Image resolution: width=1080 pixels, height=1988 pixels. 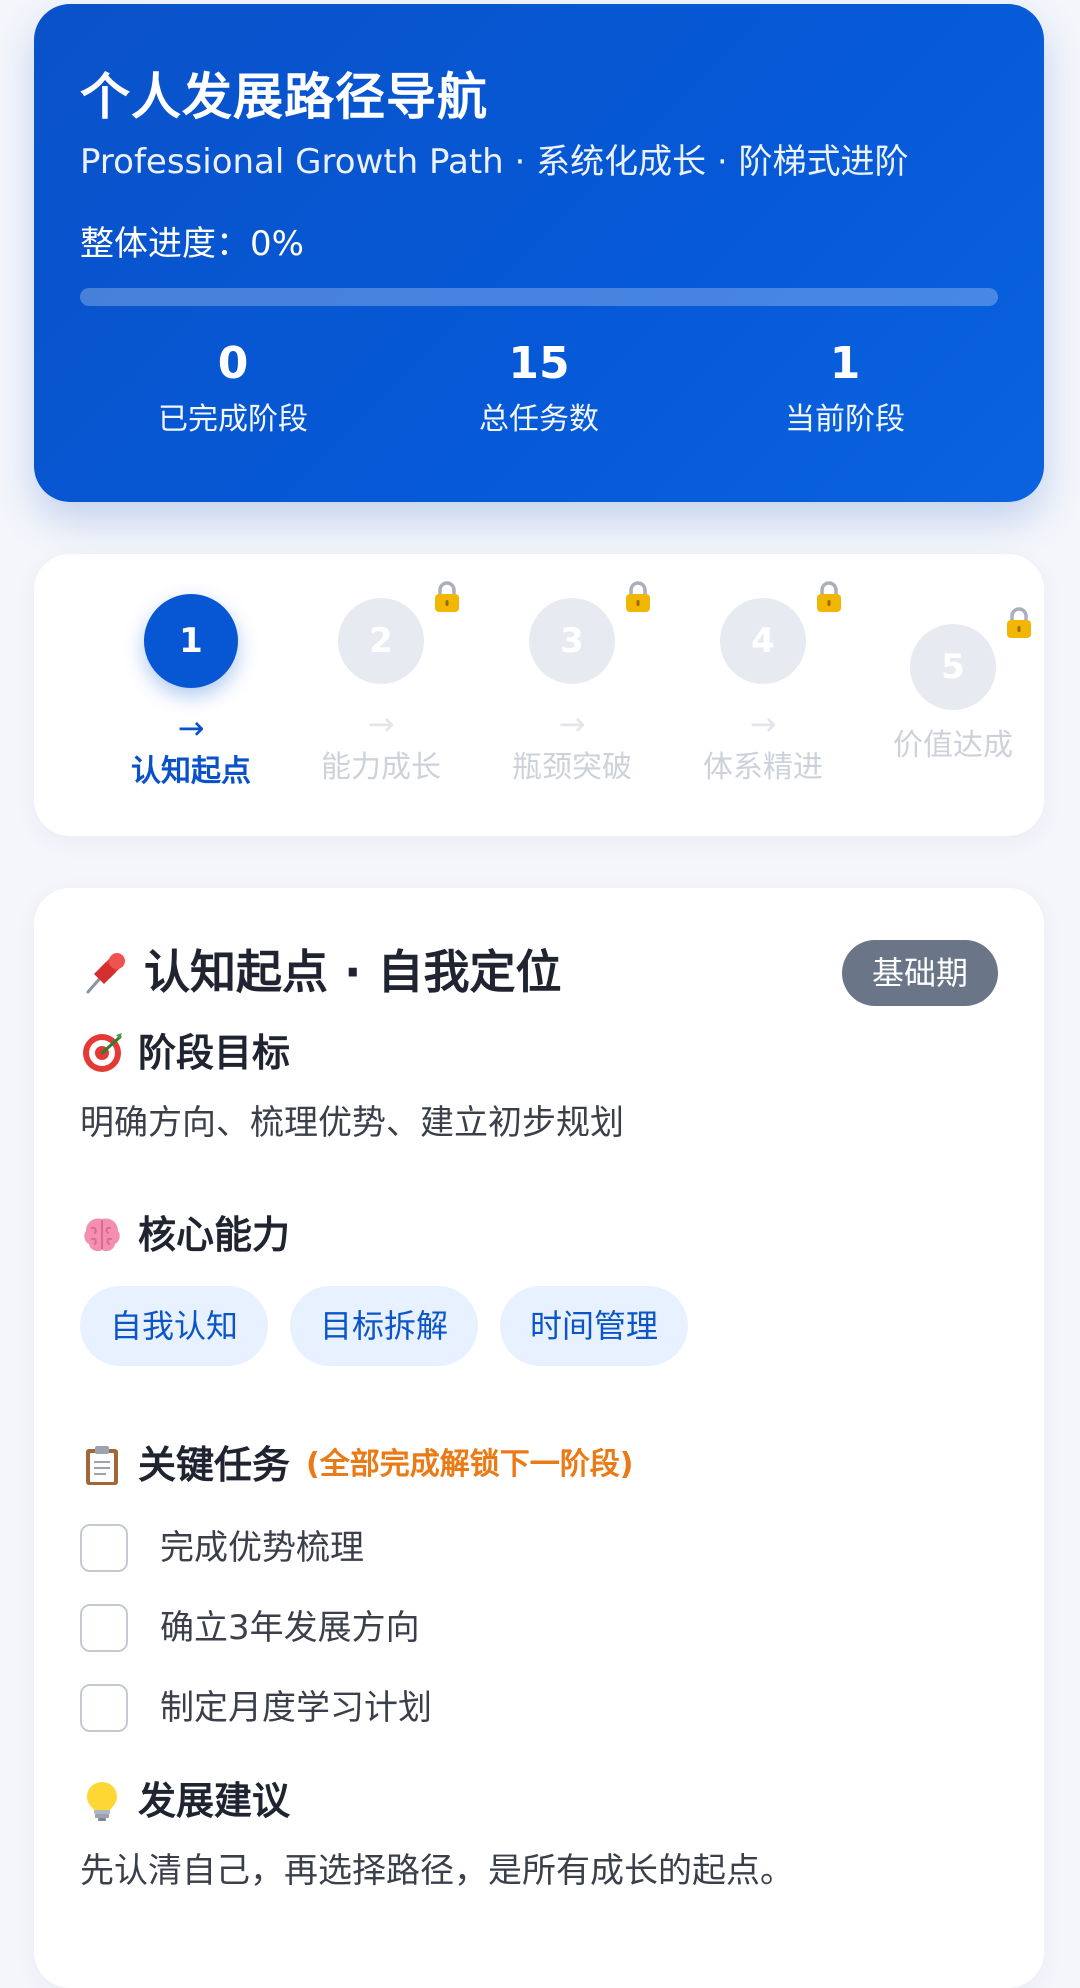 What do you see at coordinates (953, 667) in the screenshot?
I see `step-number: 5` at bounding box center [953, 667].